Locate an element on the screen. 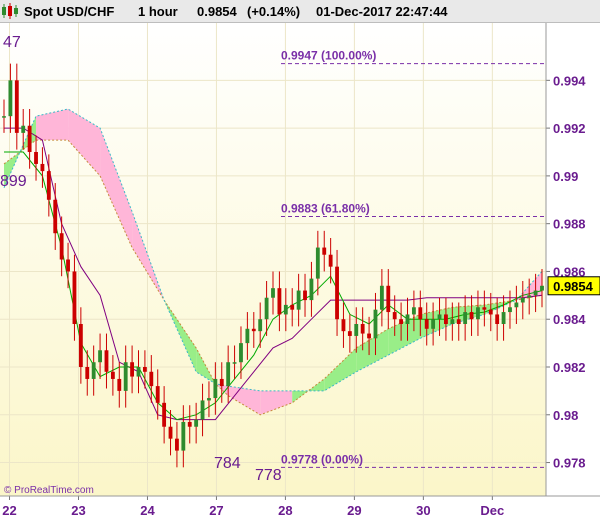  y-tick-label: 0.994 is located at coordinates (569, 80).